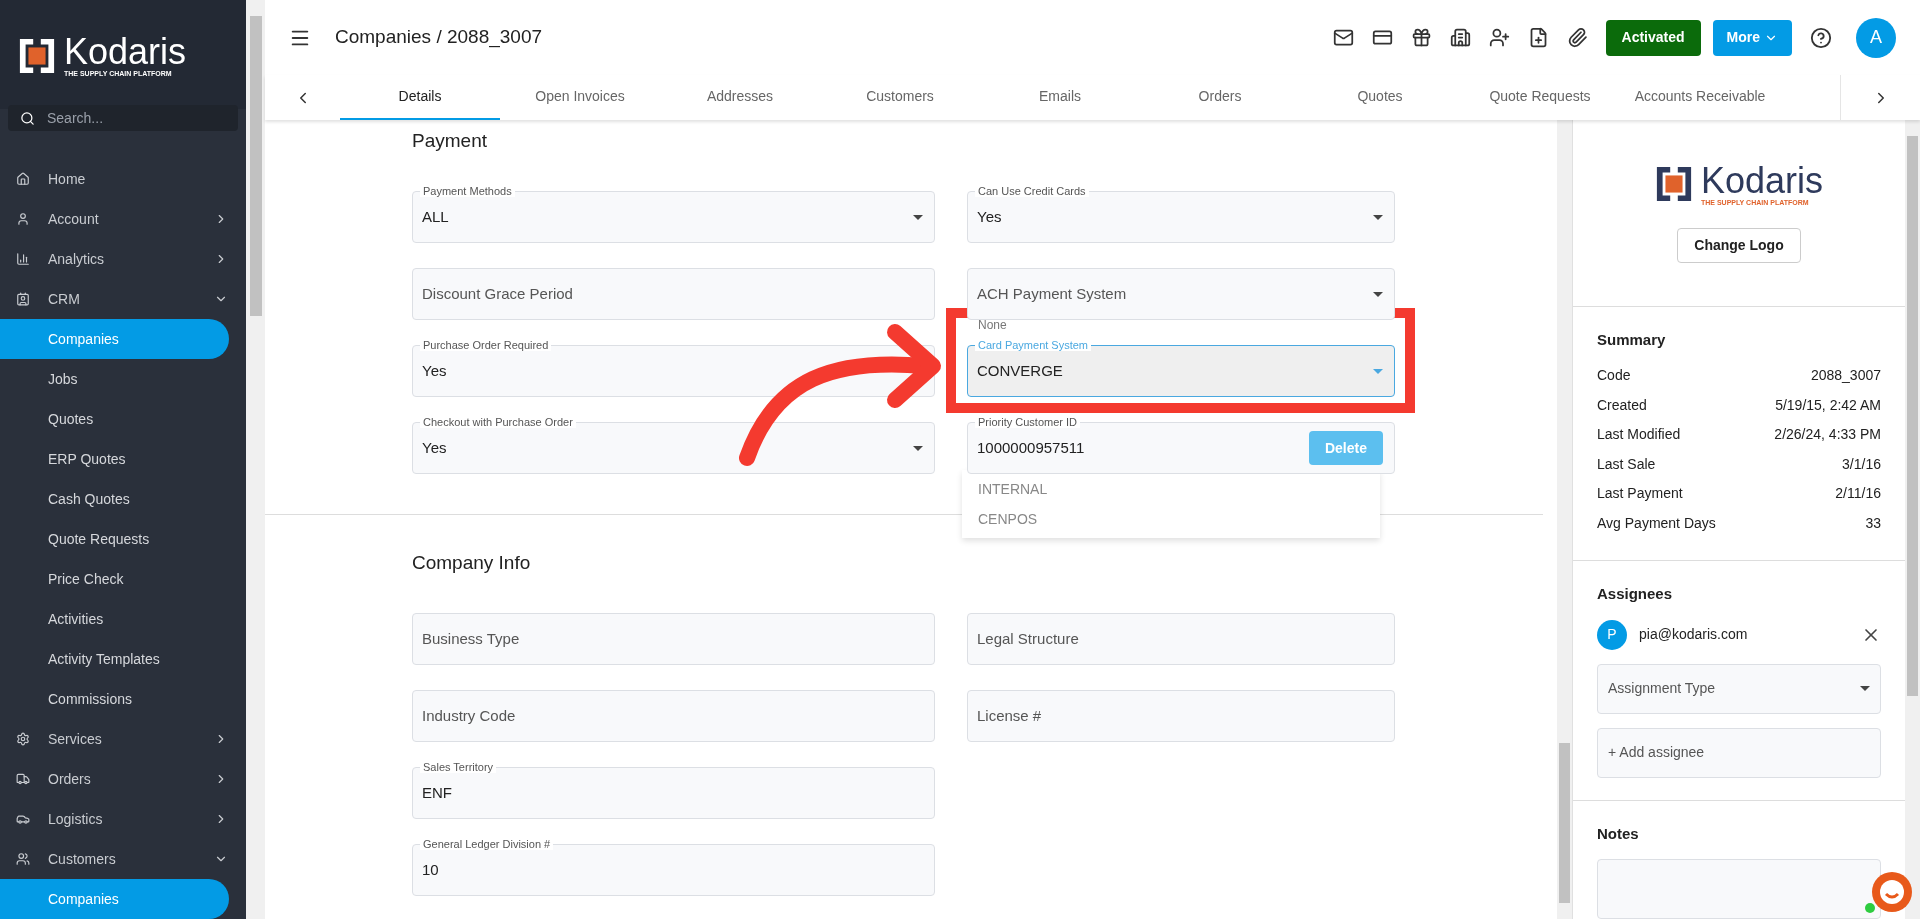 The width and height of the screenshot is (1920, 919). Describe the element at coordinates (487, 844) in the screenshot. I see `field-label: General Ledger Division #` at that location.